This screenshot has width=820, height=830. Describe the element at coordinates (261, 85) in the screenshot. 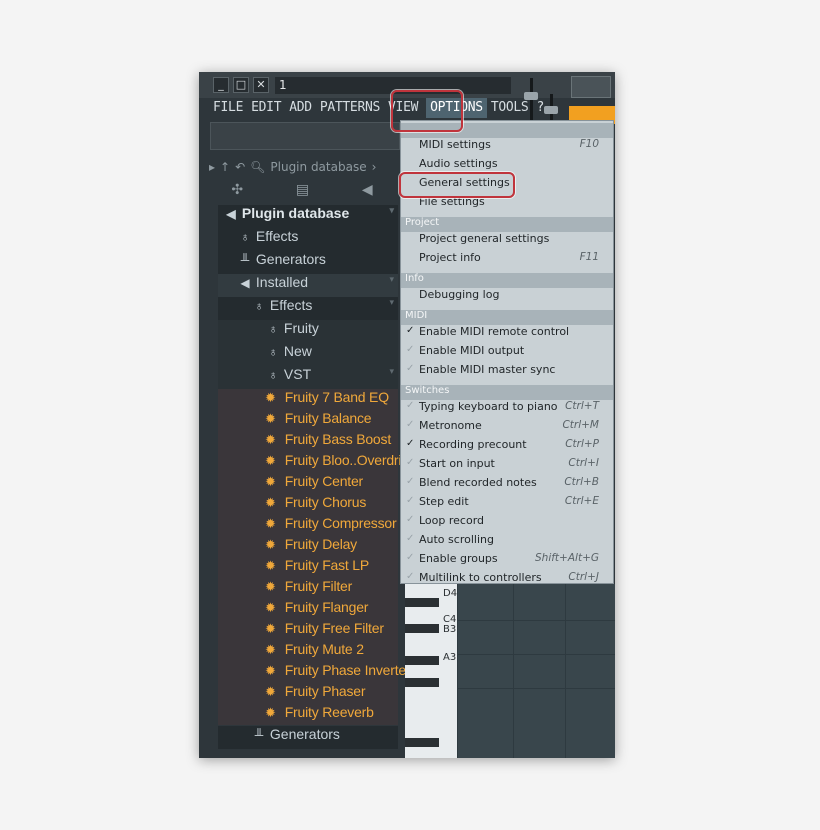

I see `close-button: ✕` at that location.